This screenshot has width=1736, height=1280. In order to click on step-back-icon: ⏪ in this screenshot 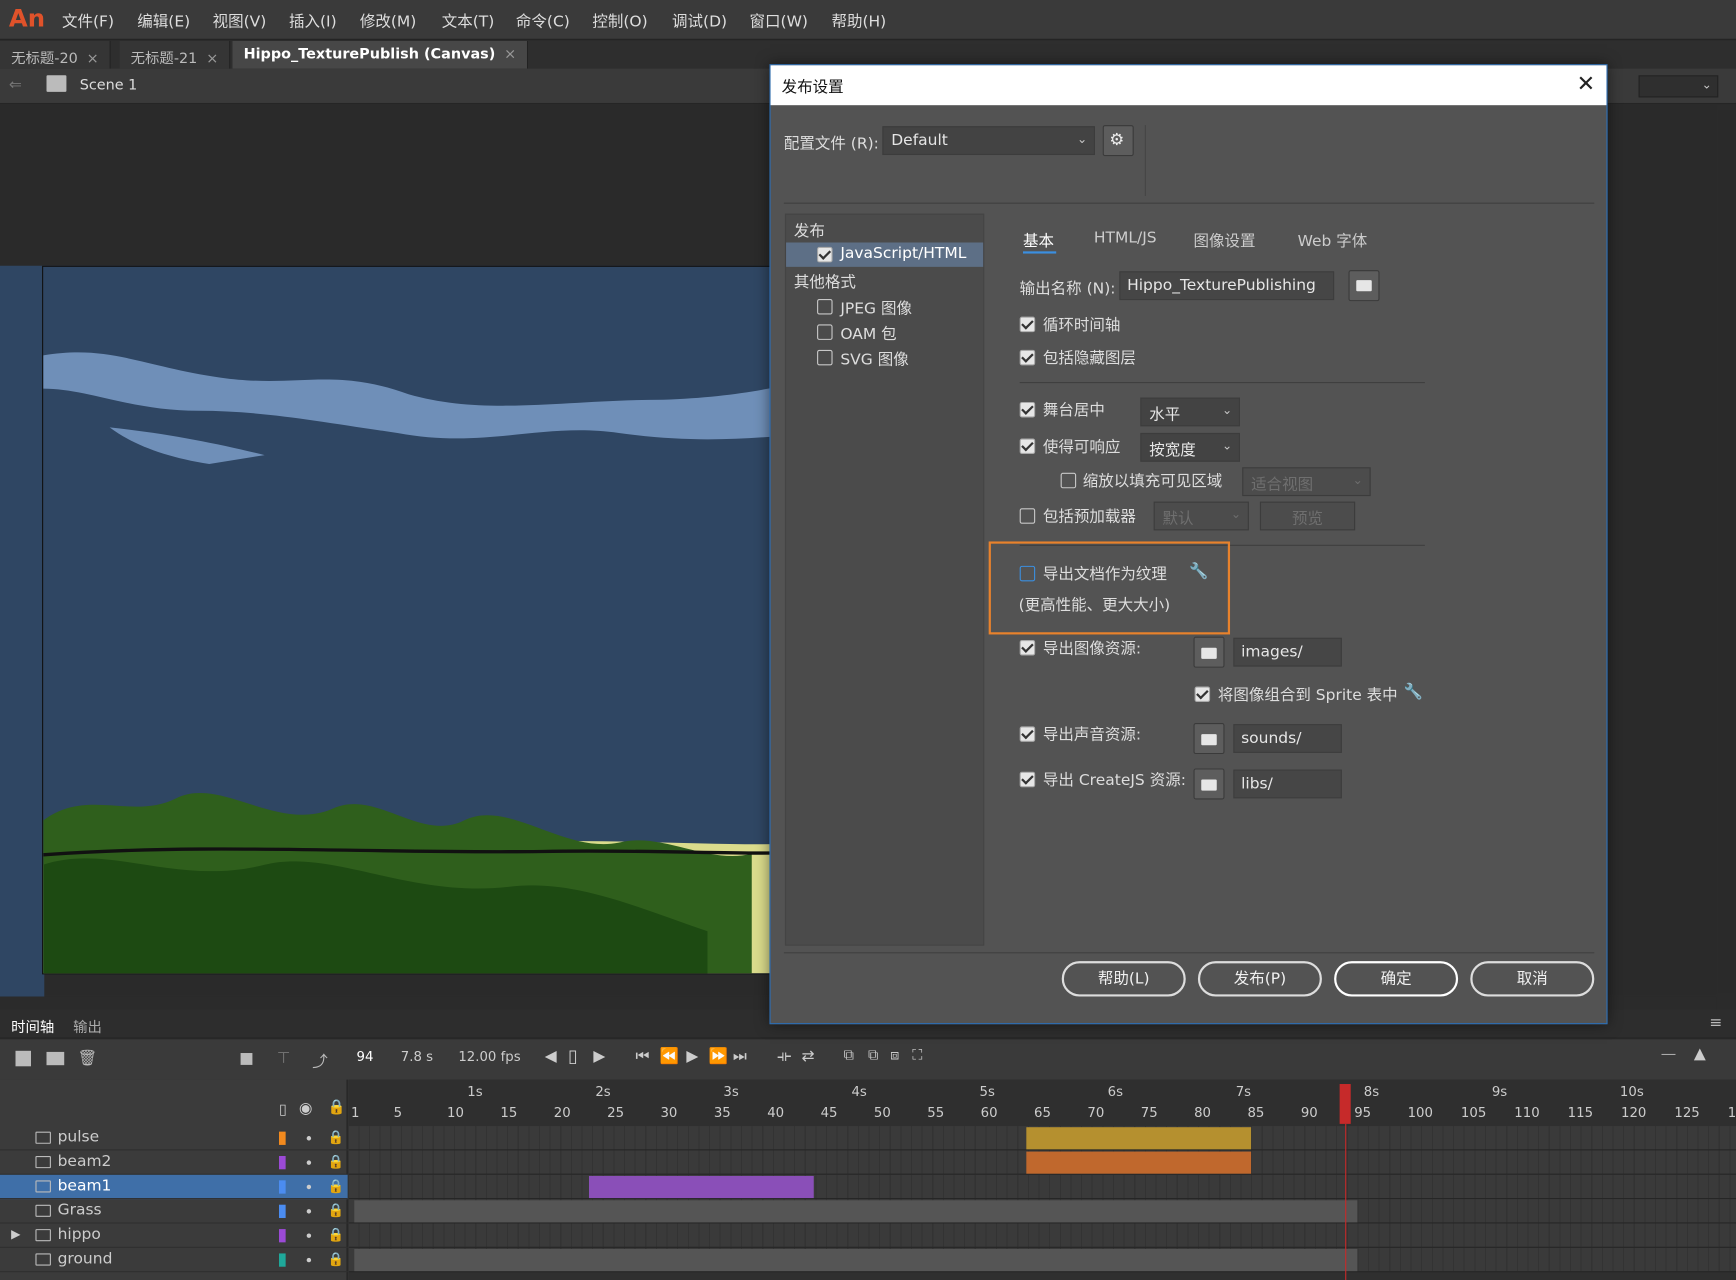, I will do `click(669, 1056)`.